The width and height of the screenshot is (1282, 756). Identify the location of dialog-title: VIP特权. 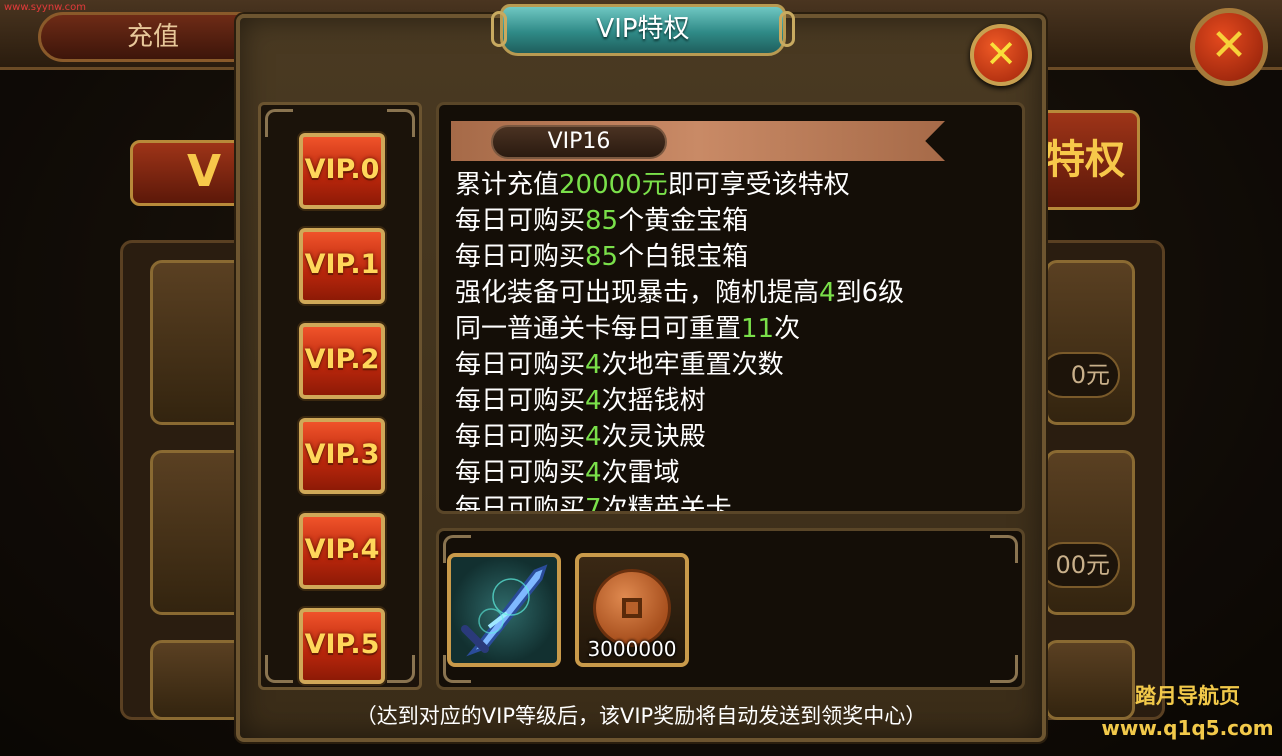
(643, 30).